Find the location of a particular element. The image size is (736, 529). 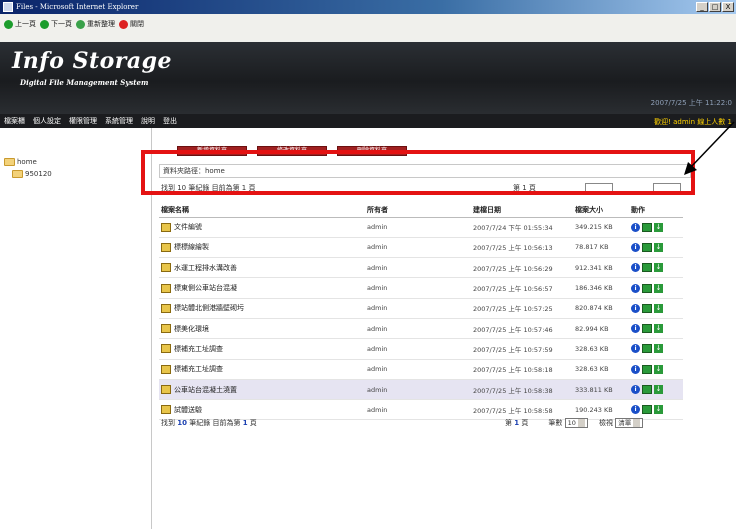

minimize-button: _ is located at coordinates (702, 7).